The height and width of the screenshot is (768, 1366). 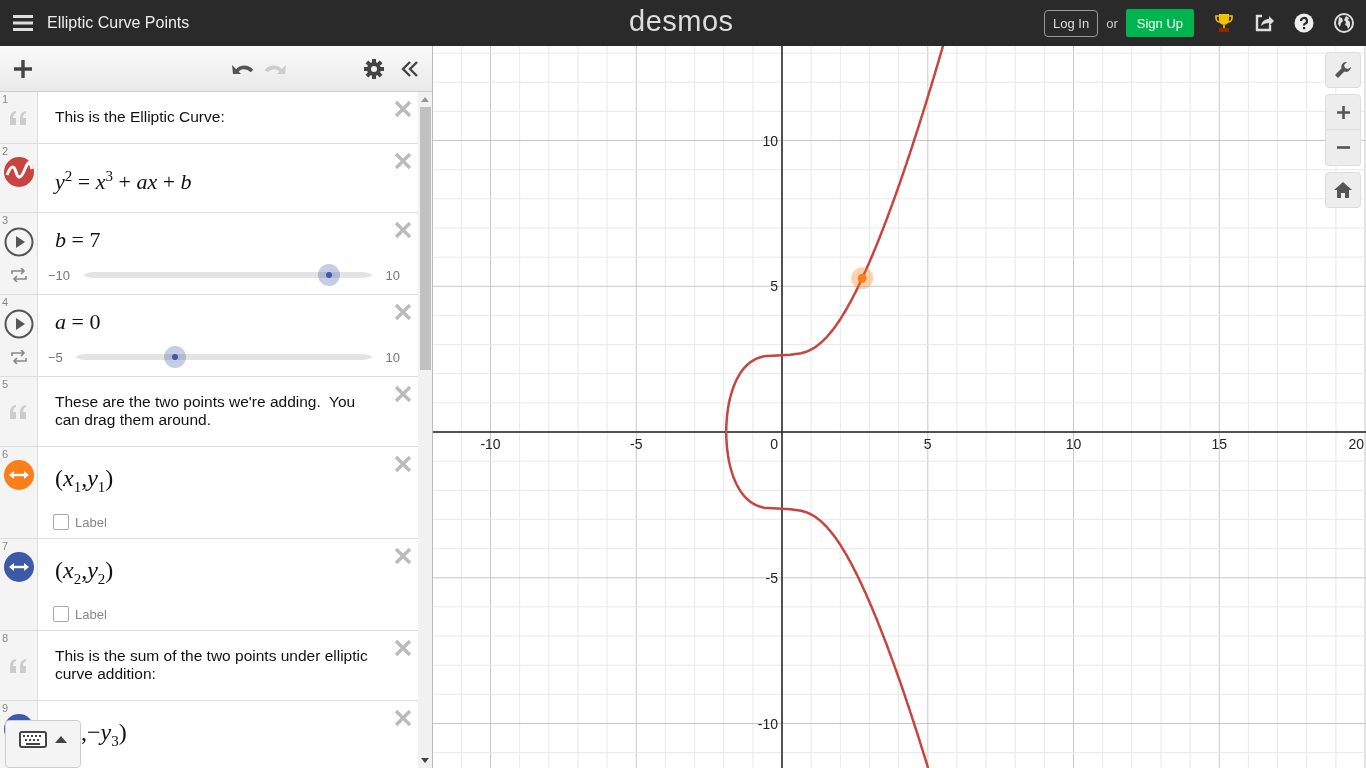 I want to click on row-number: 9, so click(x=5, y=708).